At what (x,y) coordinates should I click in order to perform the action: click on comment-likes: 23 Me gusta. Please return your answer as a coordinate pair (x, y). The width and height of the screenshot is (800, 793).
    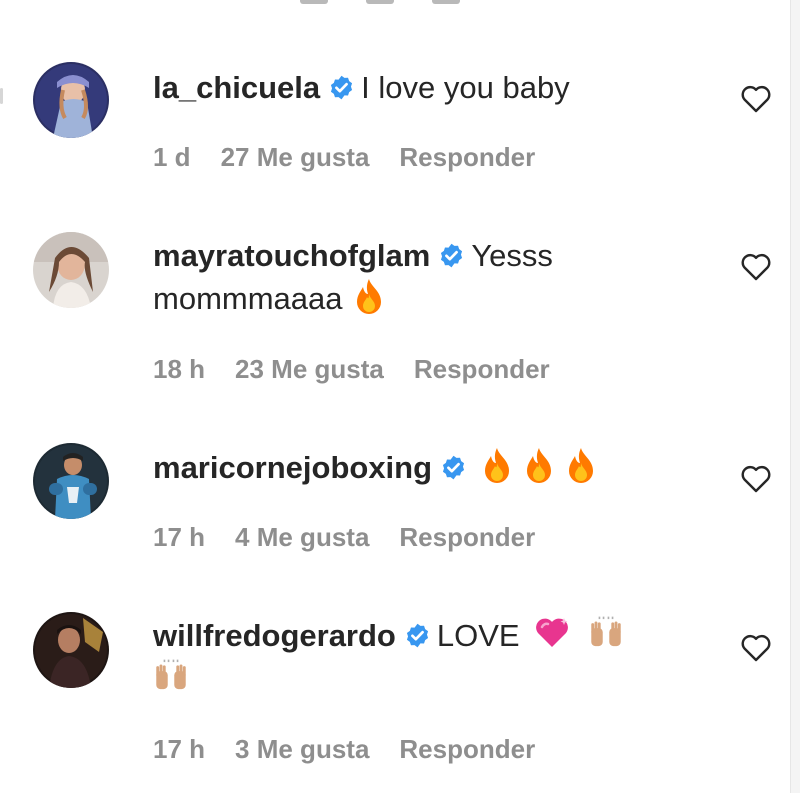
    Looking at the image, I should click on (309, 369).